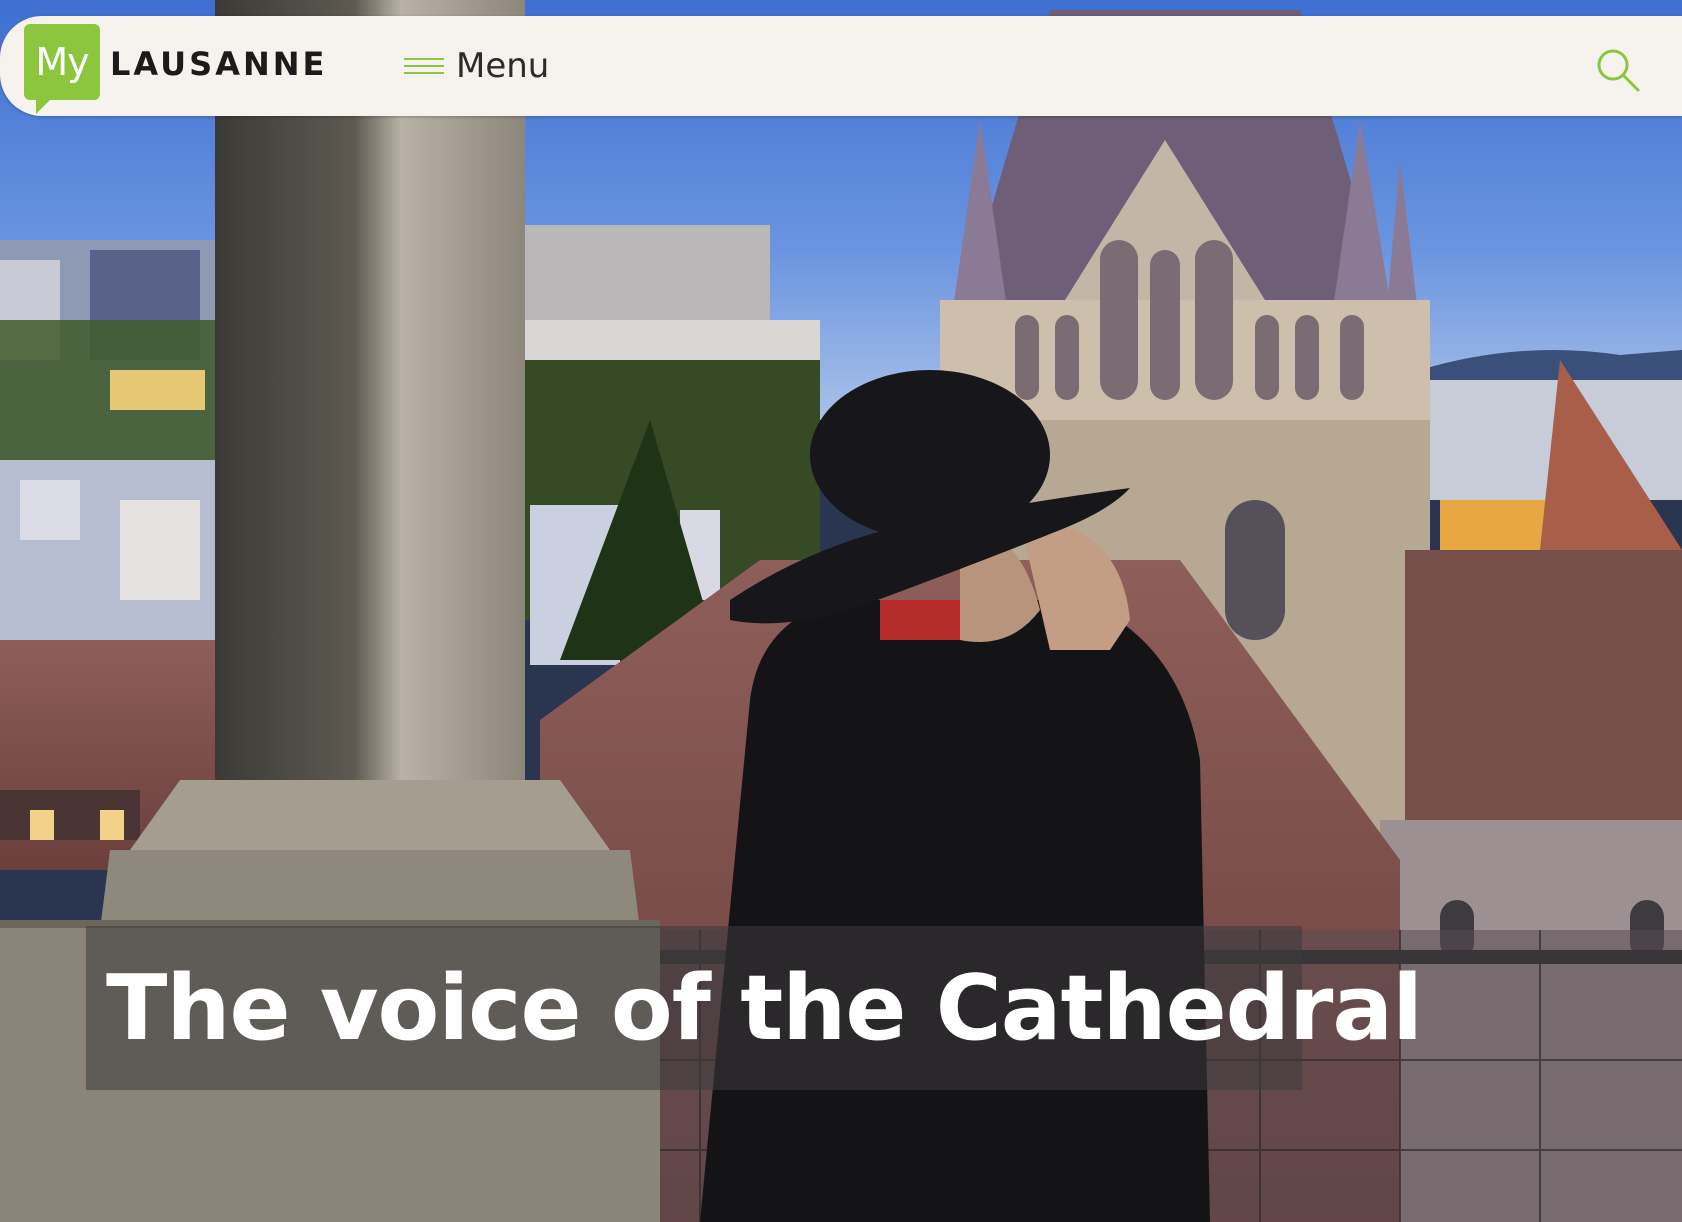  I want to click on logo-badge: My, so click(62, 69).